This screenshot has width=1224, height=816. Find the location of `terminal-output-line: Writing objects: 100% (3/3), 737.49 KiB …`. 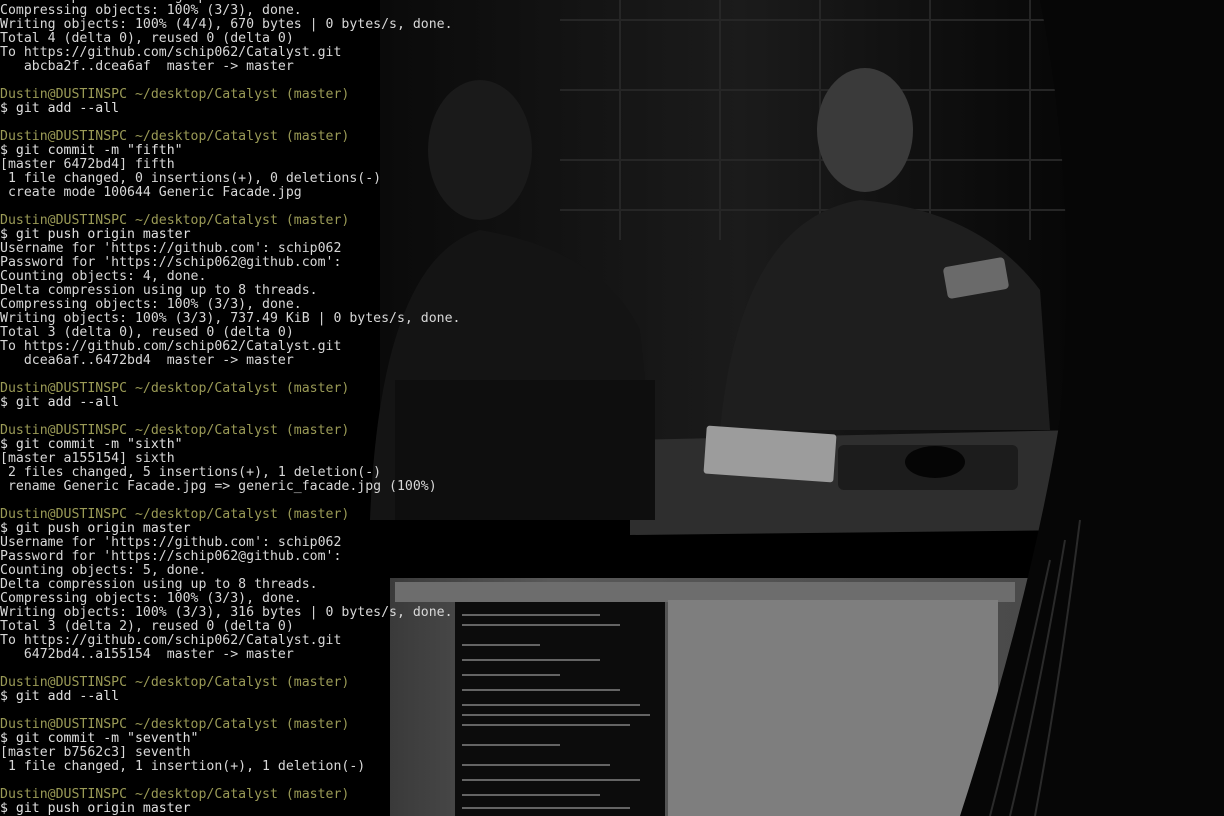

terminal-output-line: Writing objects: 100% (3/3), 737.49 KiB … is located at coordinates (230, 318).